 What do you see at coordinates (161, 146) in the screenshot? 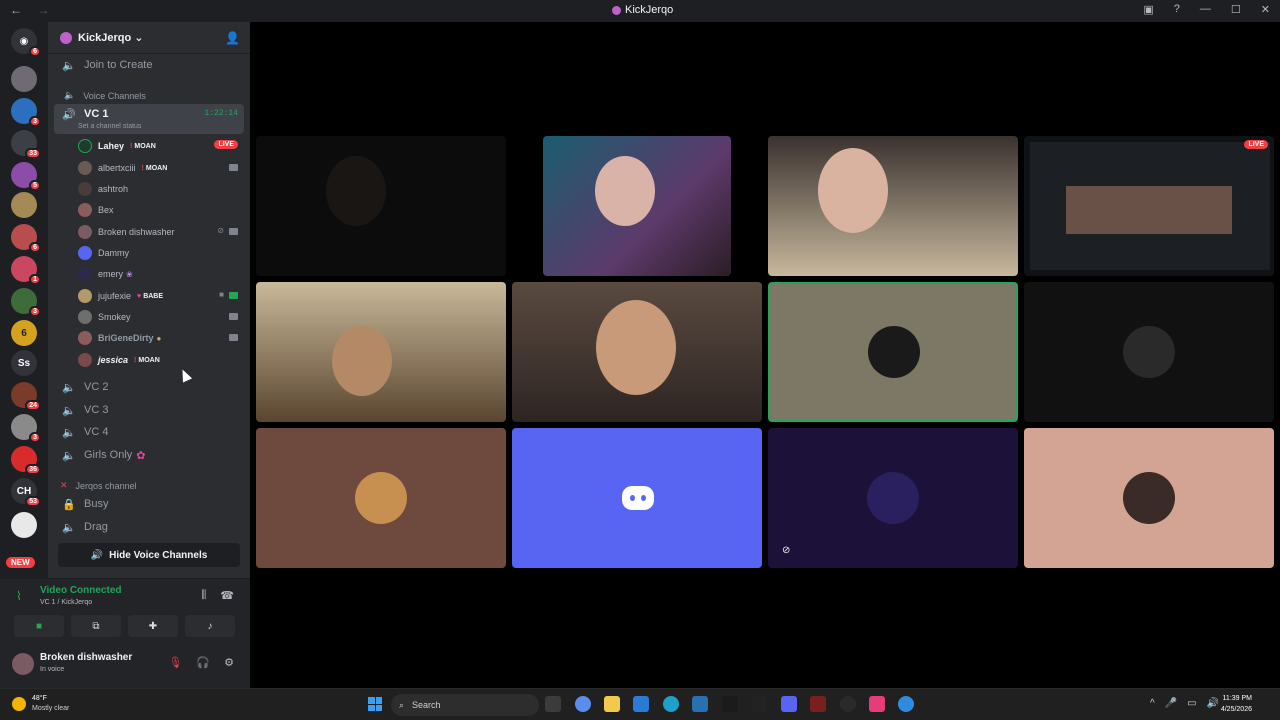
I see `voice-member: Lahey ! MOAN LIVE` at bounding box center [161, 146].